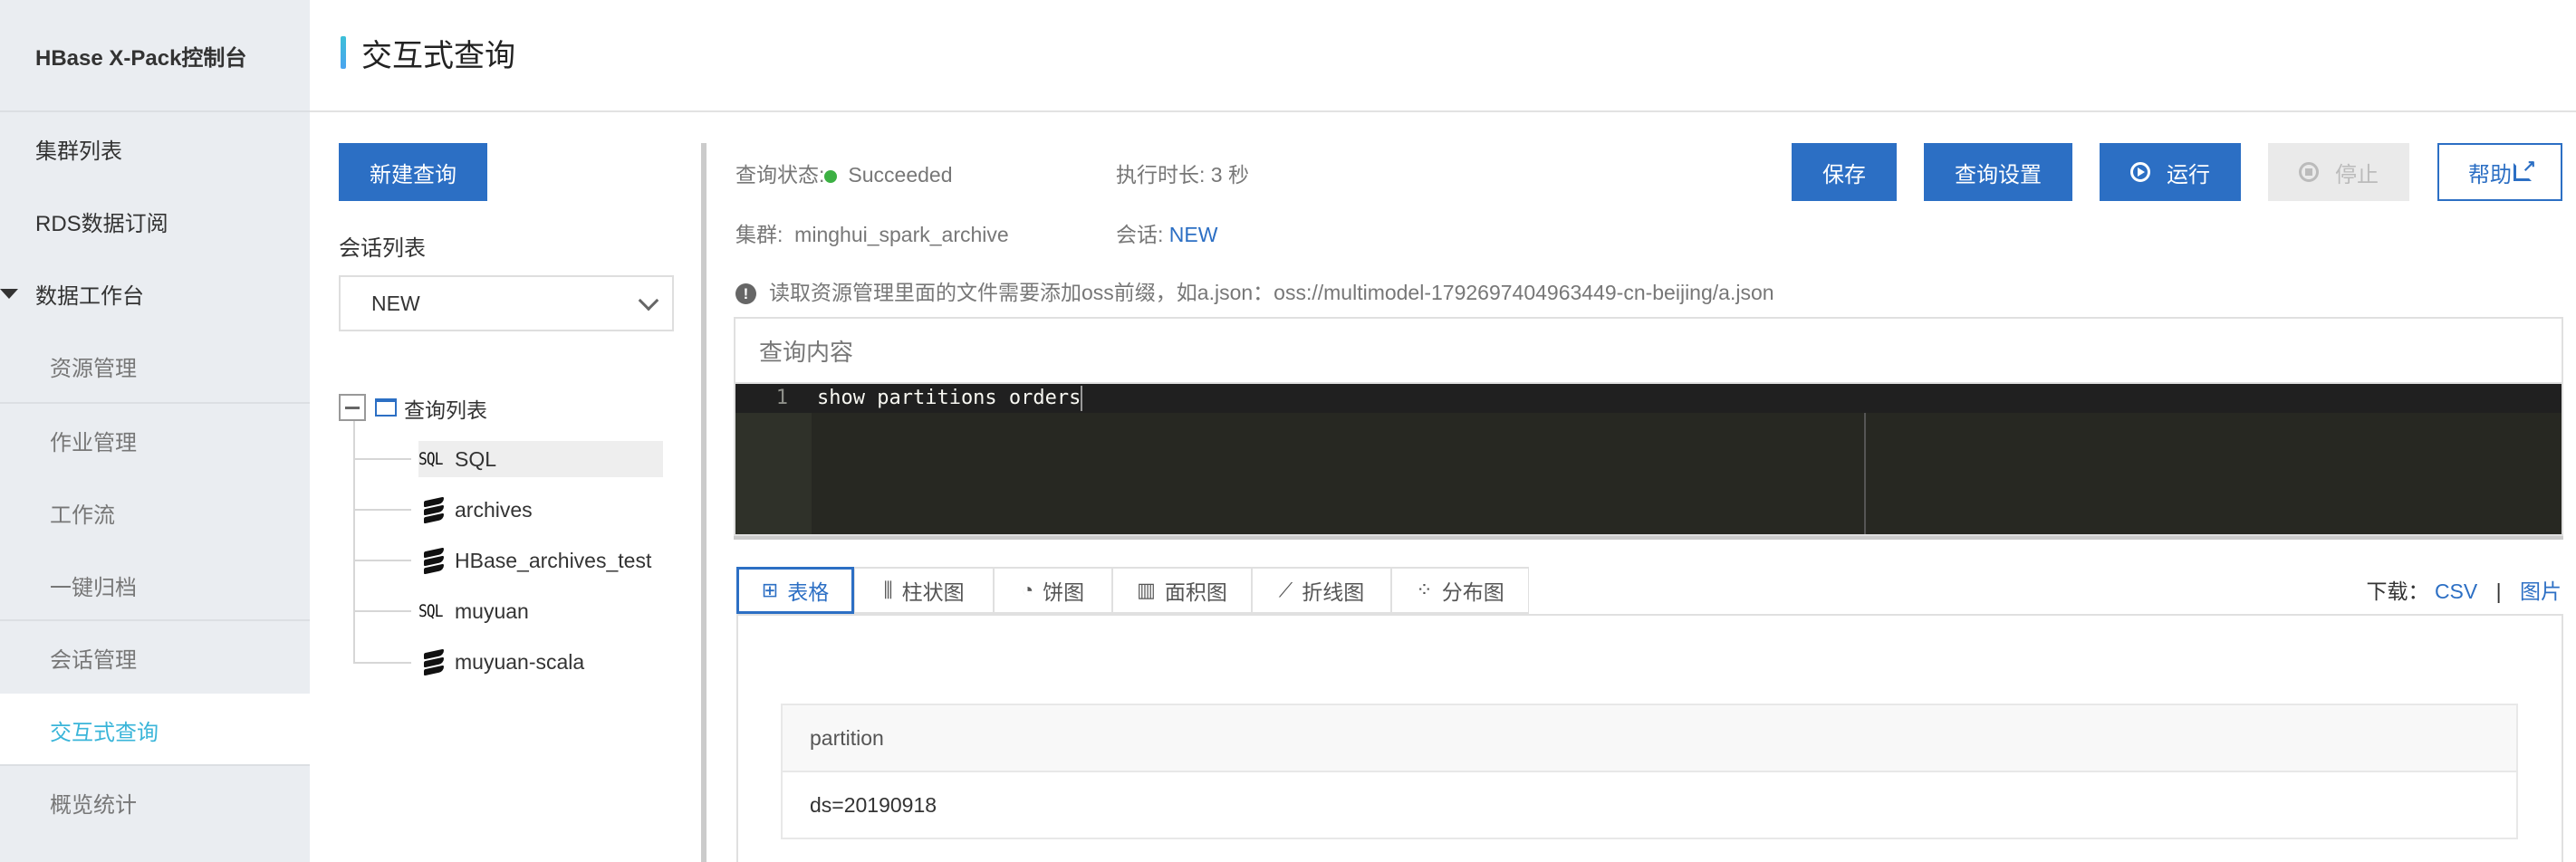 Image resolution: width=2576 pixels, height=862 pixels. I want to click on cluster-info: 集群: minghui_spark_archive, so click(872, 232).